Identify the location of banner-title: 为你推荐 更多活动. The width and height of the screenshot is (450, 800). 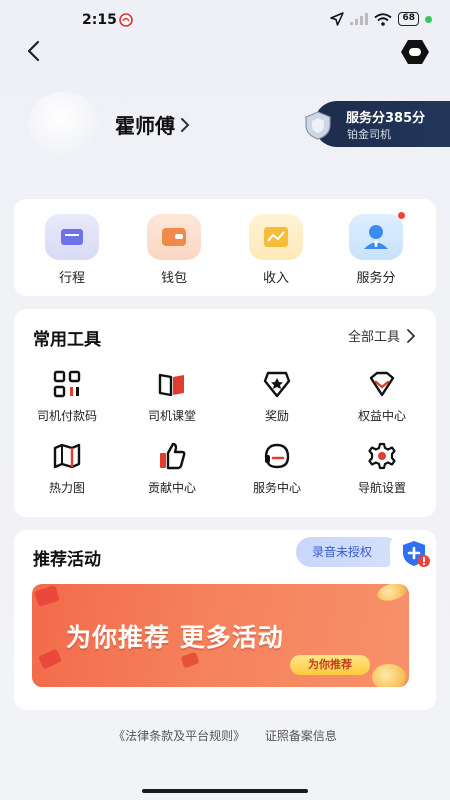
(175, 637).